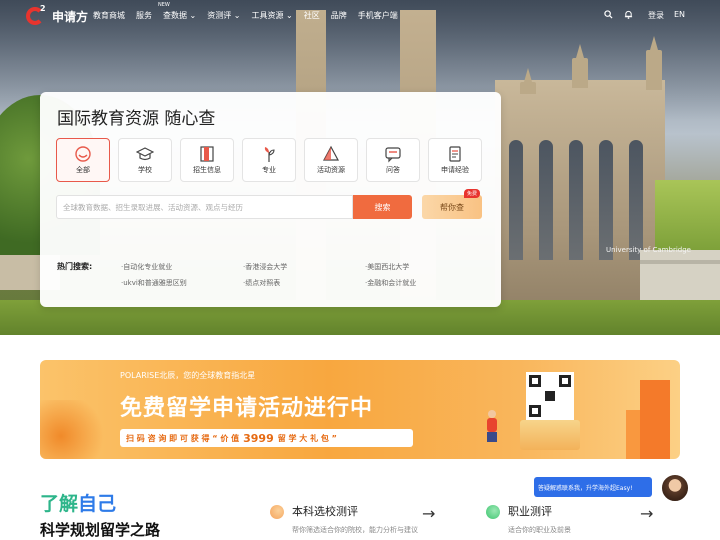 The image size is (720, 540). What do you see at coordinates (269, 154) in the screenshot?
I see `plant-icon` at bounding box center [269, 154].